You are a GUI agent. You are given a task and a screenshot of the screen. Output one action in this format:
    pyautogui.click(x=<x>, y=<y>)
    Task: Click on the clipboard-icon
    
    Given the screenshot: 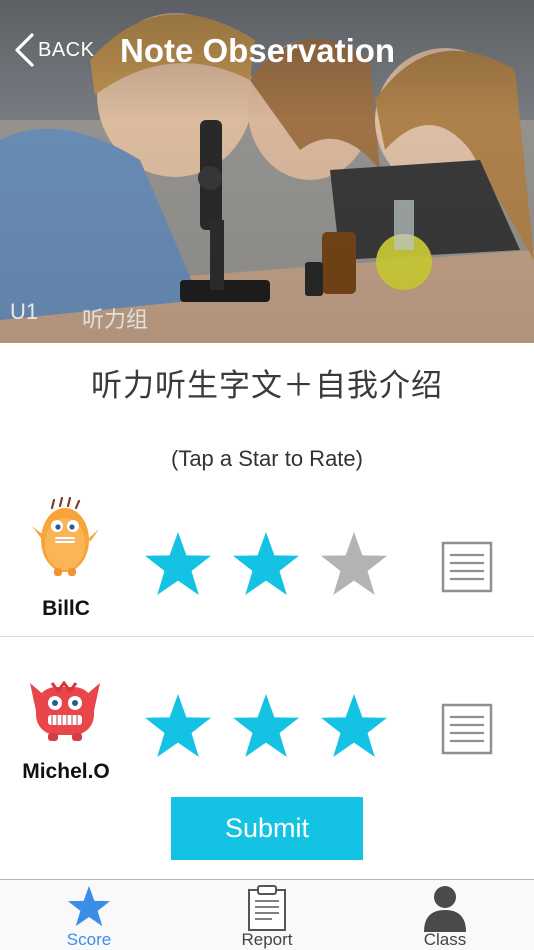 What is the action you would take?
    pyautogui.click(x=267, y=908)
    